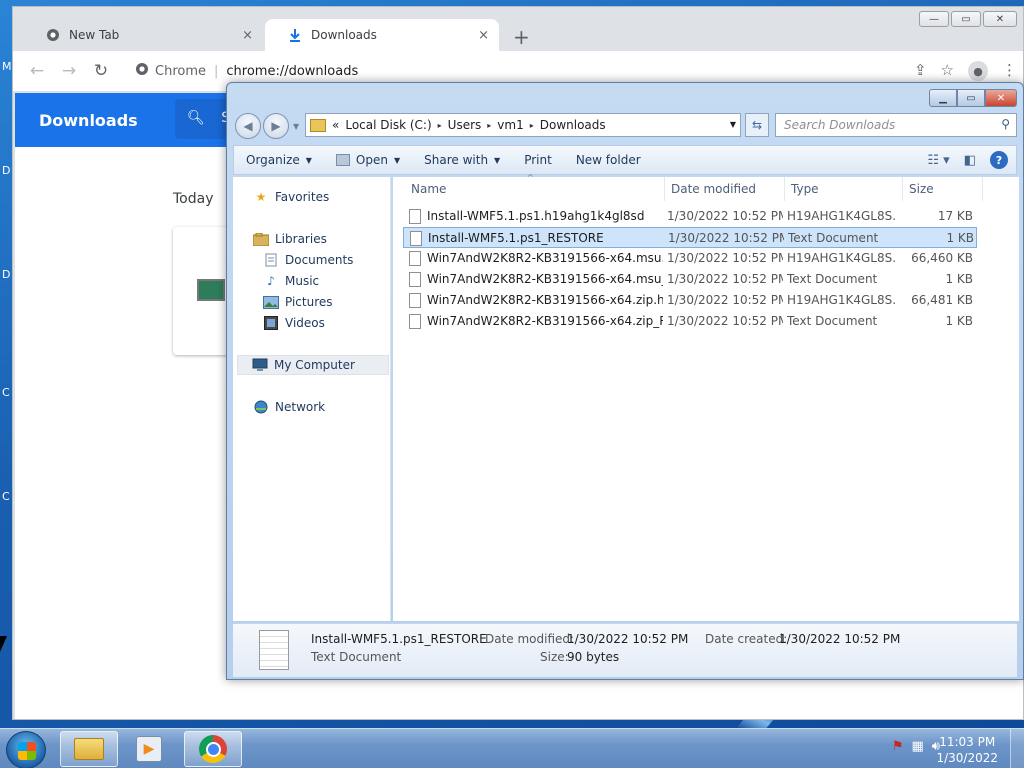 This screenshot has width=1024, height=768. I want to click on libraries-icon, so click(261, 239).